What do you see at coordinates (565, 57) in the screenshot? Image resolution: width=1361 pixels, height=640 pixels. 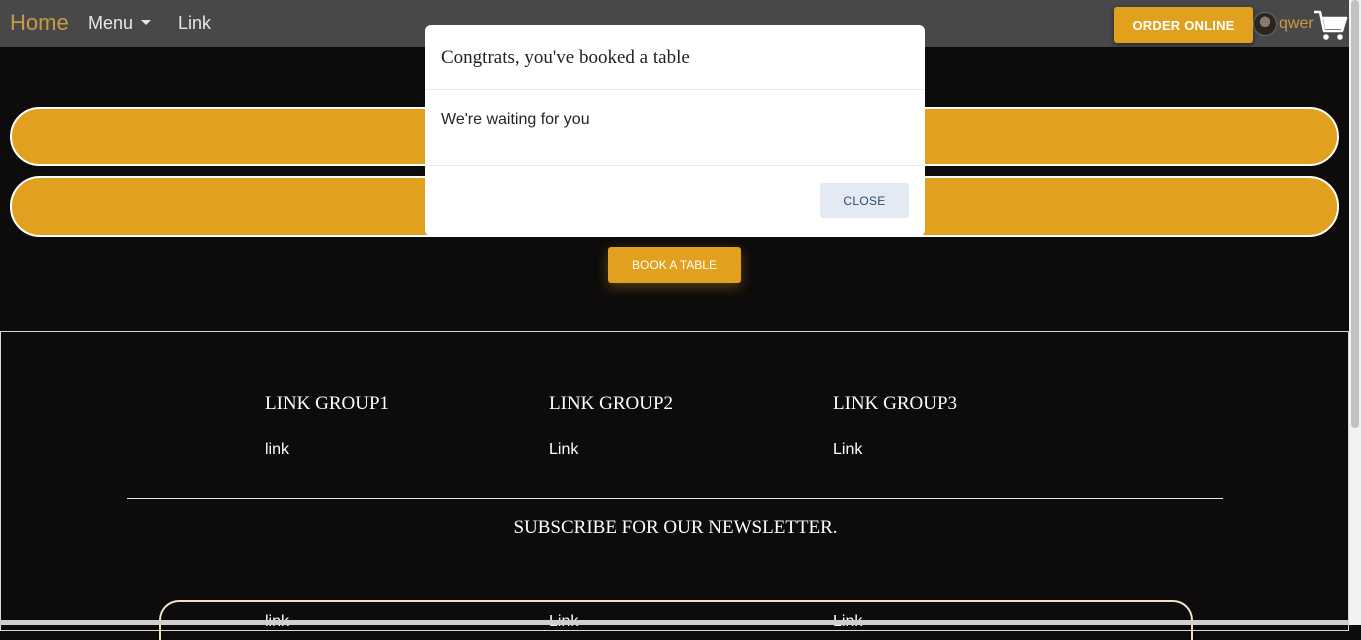 I see `modal-title: Congtrats, you've booked a table` at bounding box center [565, 57].